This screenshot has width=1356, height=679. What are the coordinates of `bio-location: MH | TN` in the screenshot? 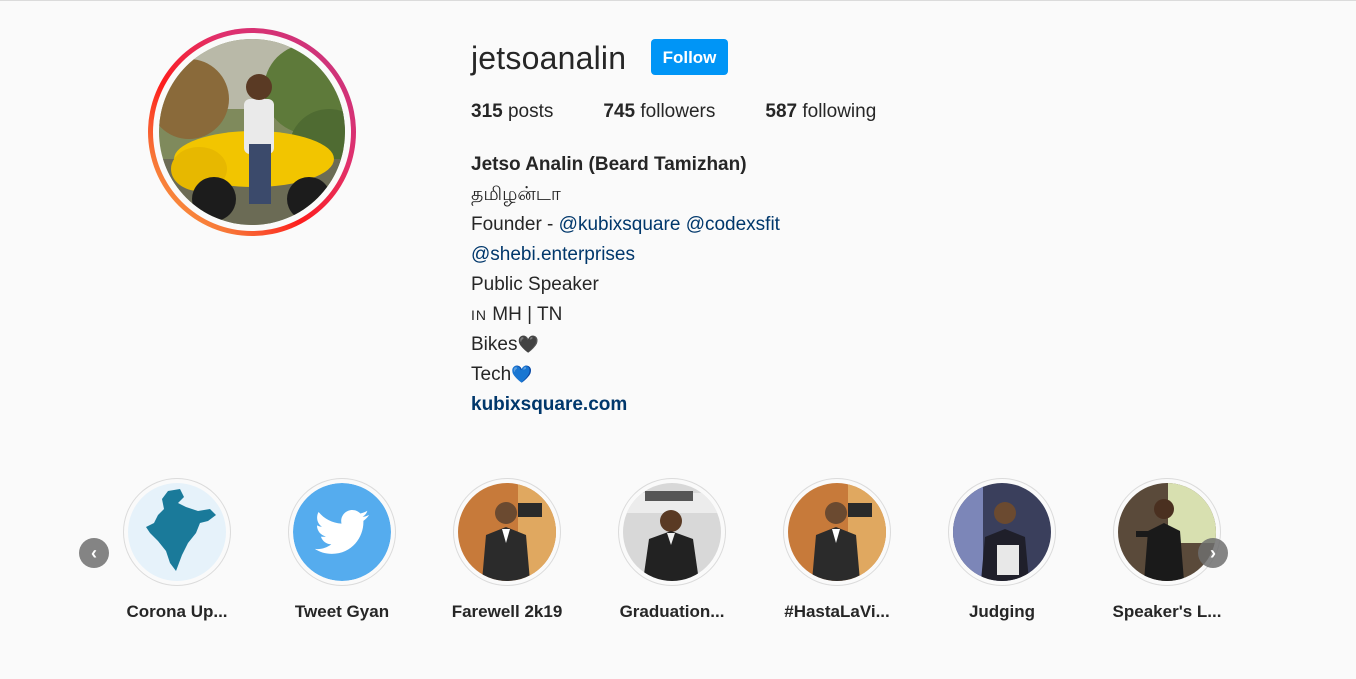 It's located at (525, 314).